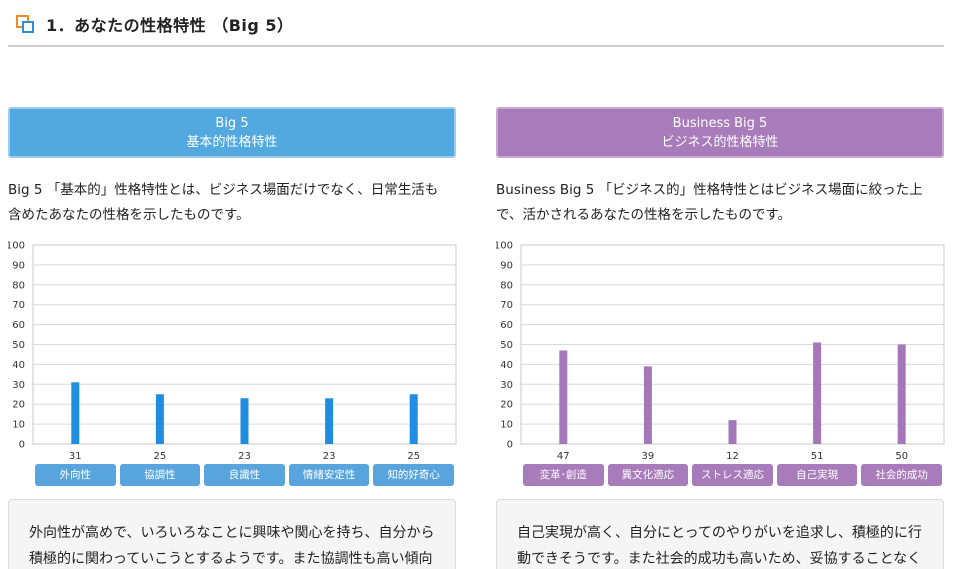 This screenshot has height=569, width=956. Describe the element at coordinates (75, 475) in the screenshot. I see `category-label: 外向性` at that location.